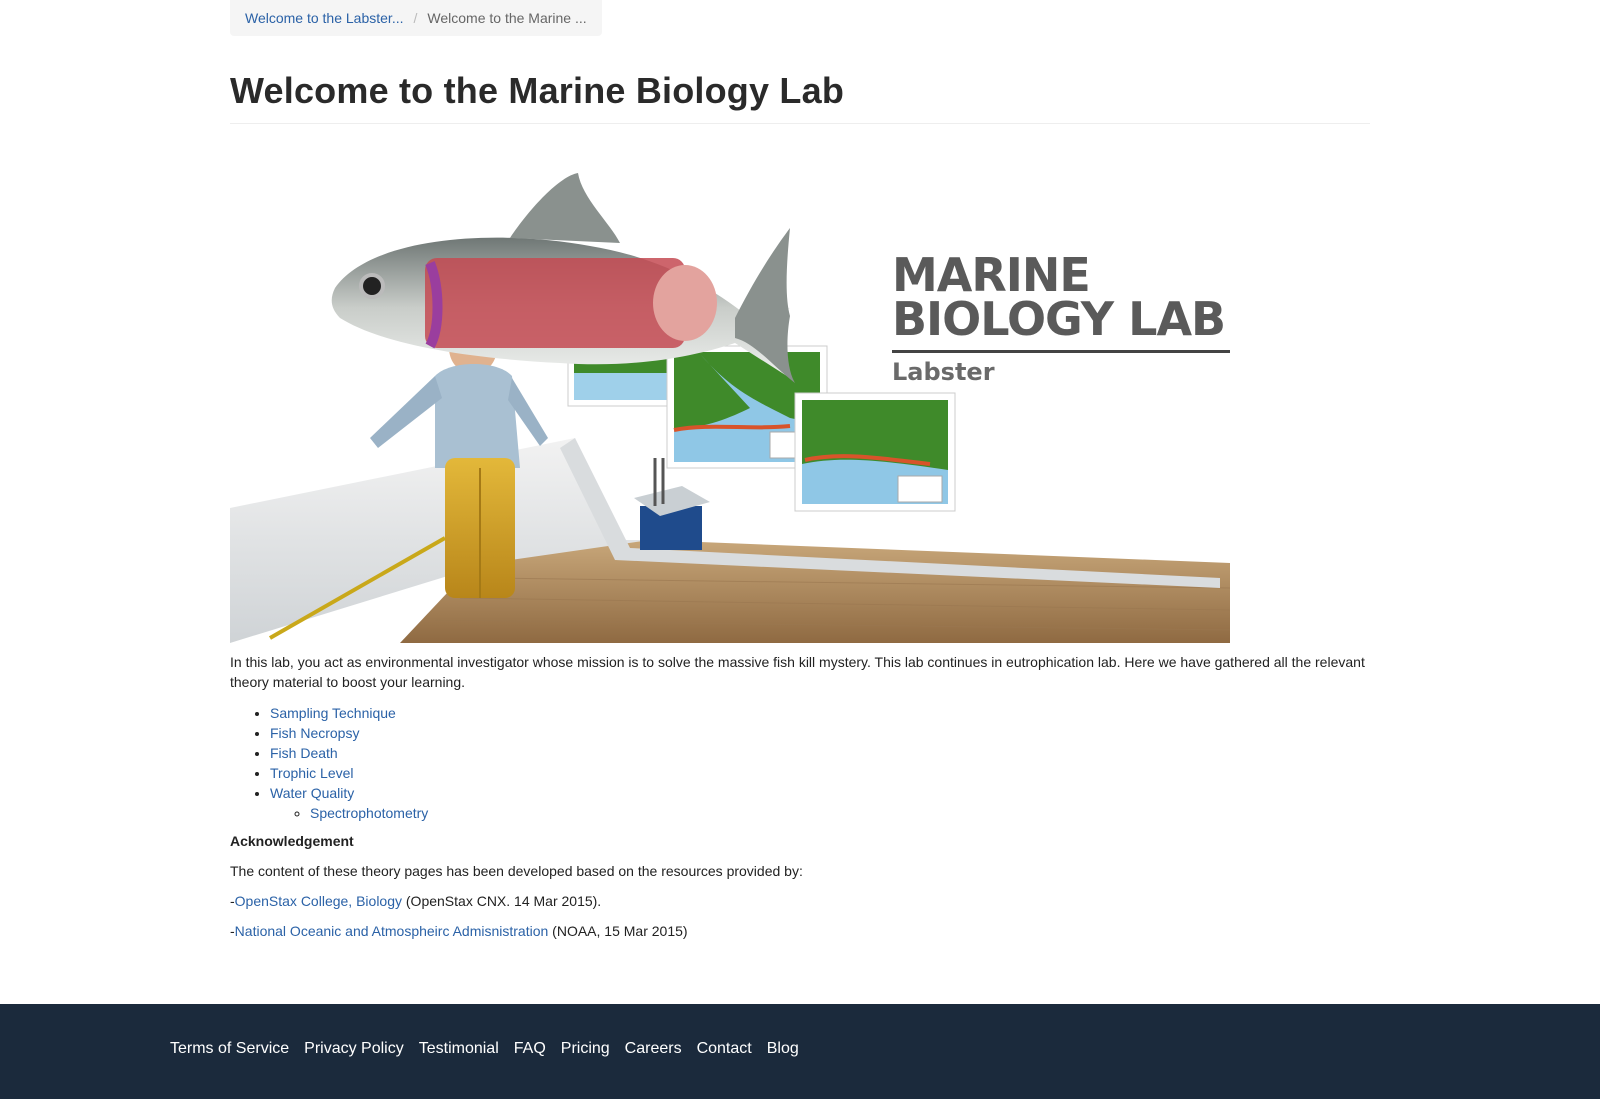 The height and width of the screenshot is (1099, 1600). Describe the element at coordinates (555, 303) in the screenshot. I see `fish-dissection-panel` at that location.